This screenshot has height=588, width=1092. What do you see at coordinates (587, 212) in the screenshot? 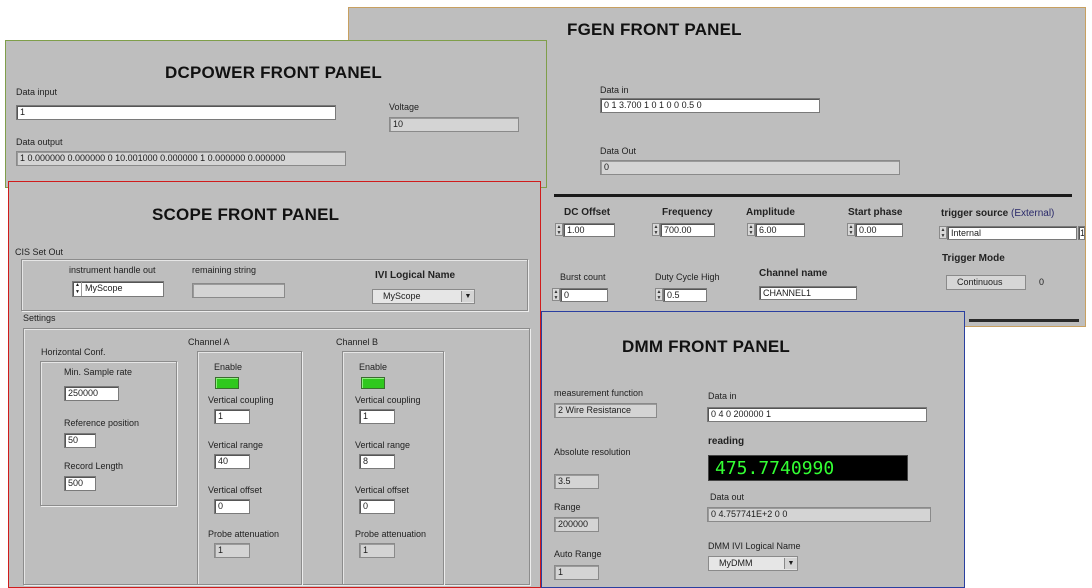
I see `fgen-dc-offset-label: DC Offset` at bounding box center [587, 212].